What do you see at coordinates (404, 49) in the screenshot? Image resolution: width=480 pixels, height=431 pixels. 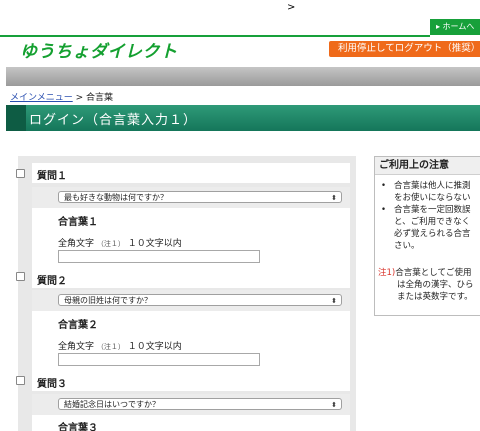 I see `logout-button: 利用停止してログアウト（推奨）` at bounding box center [404, 49].